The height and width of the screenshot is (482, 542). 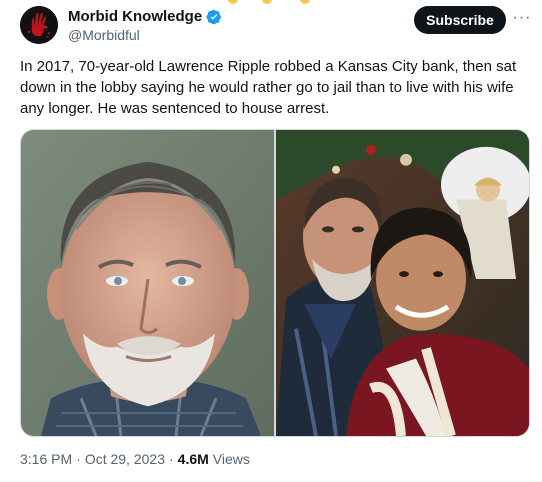 What do you see at coordinates (46, 459) in the screenshot?
I see `tweet-time: 3:16 PM` at bounding box center [46, 459].